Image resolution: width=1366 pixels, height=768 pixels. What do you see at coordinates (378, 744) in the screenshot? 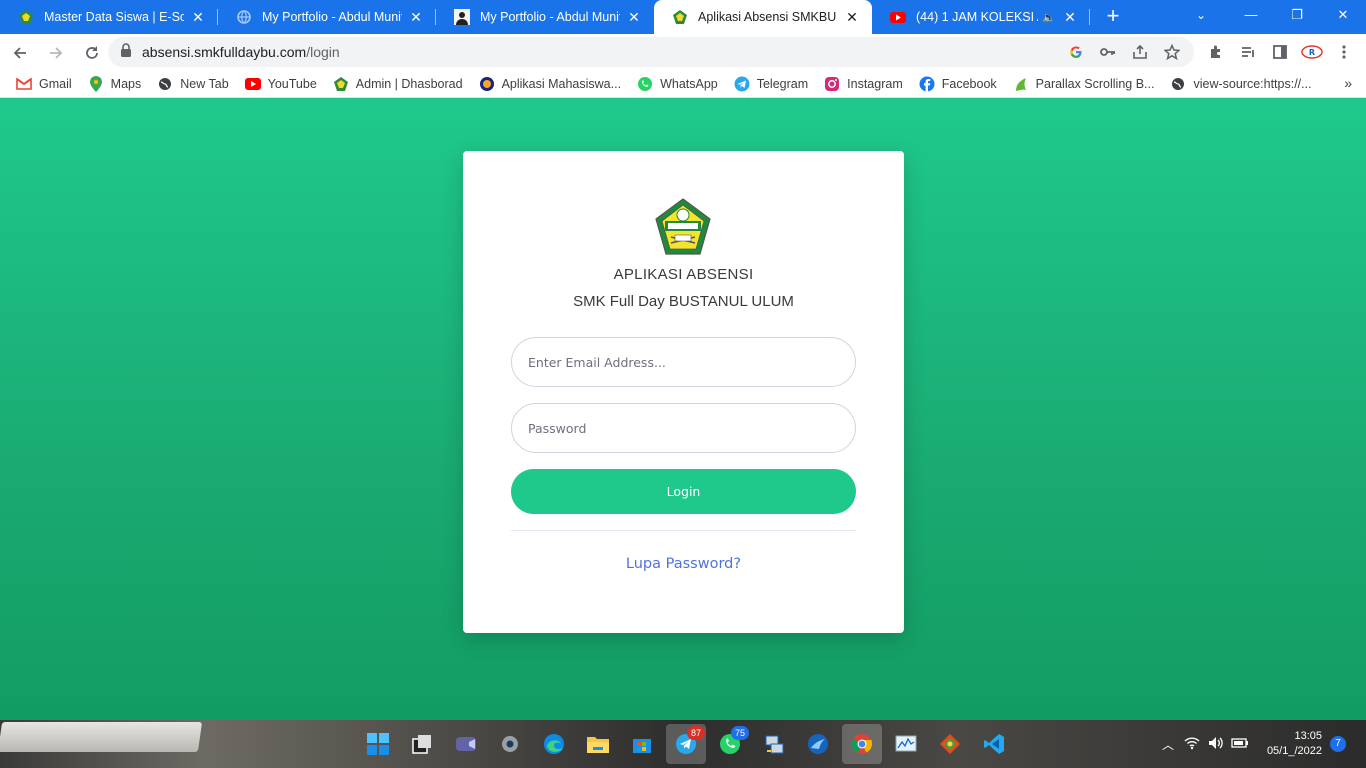
I see `start-icon` at bounding box center [378, 744].